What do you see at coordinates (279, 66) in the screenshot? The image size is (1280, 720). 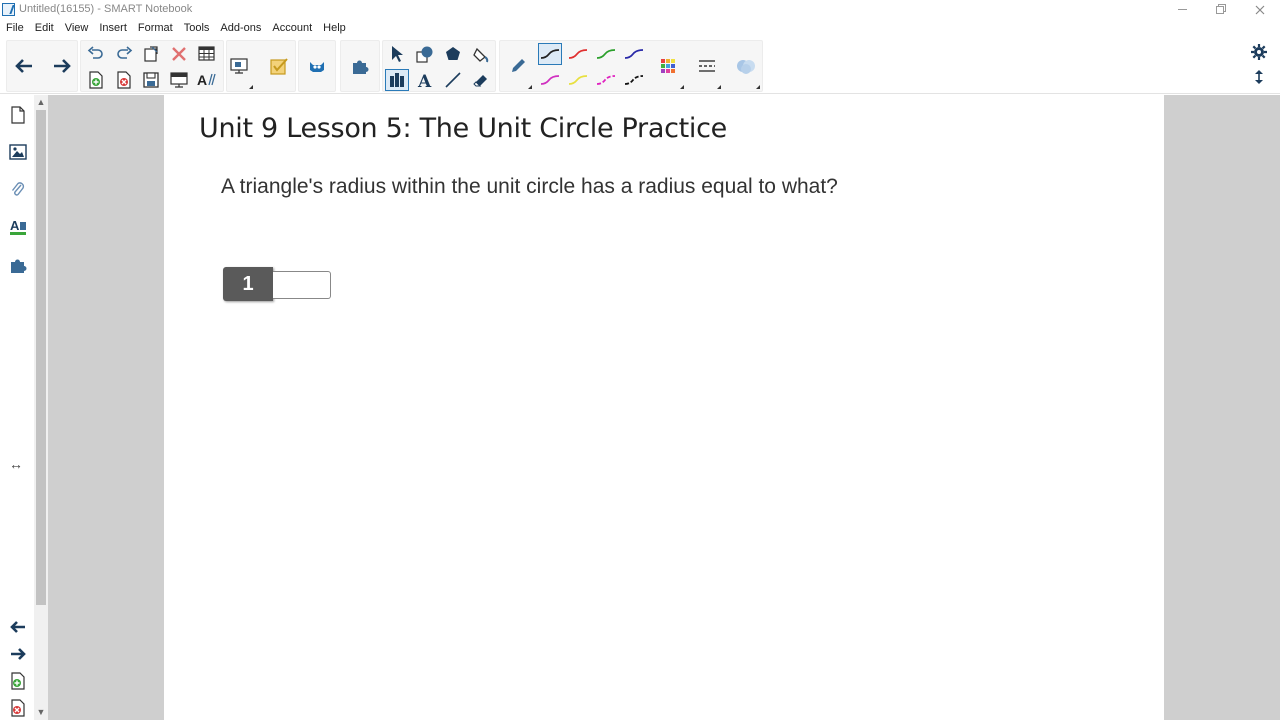 I see `activity-builder-button` at bounding box center [279, 66].